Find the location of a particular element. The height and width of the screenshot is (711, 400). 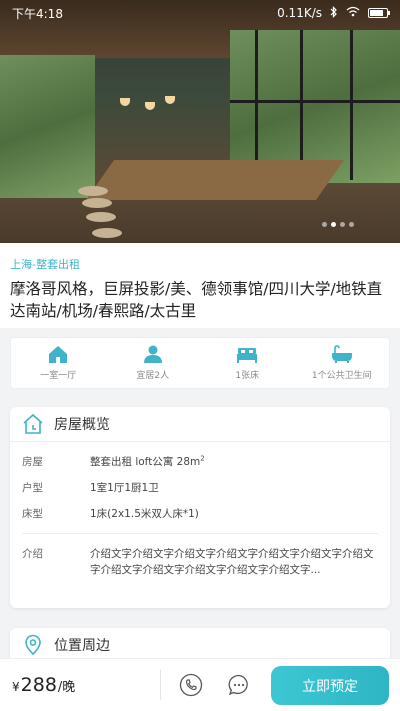

overview-key: 床型 is located at coordinates (32, 514).